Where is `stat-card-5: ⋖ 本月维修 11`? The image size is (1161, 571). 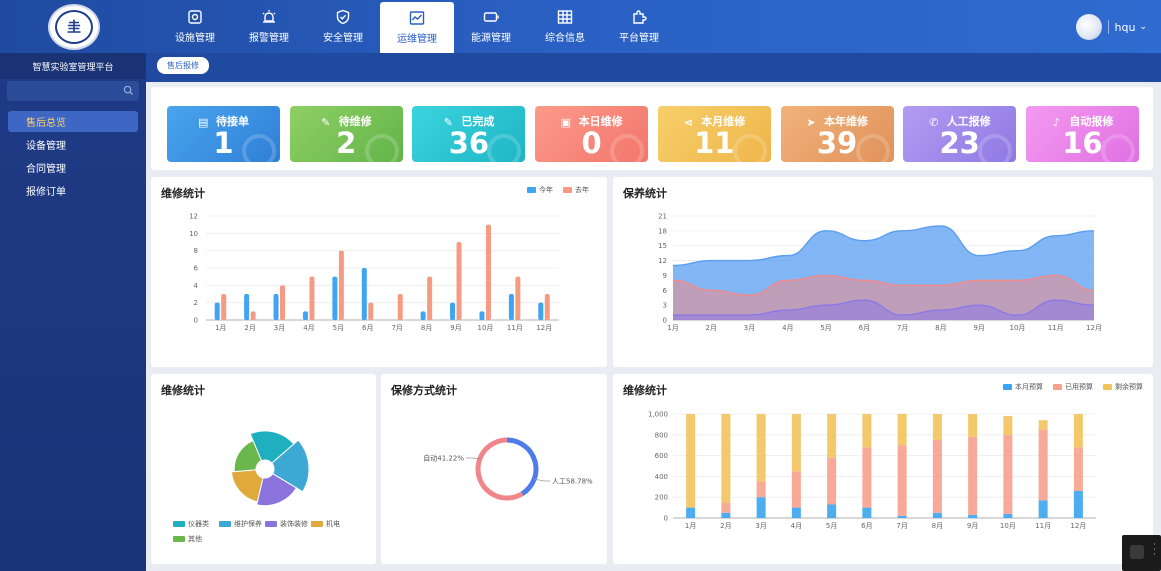 stat-card-5: ⋖ 本月维修 11 is located at coordinates (714, 134).